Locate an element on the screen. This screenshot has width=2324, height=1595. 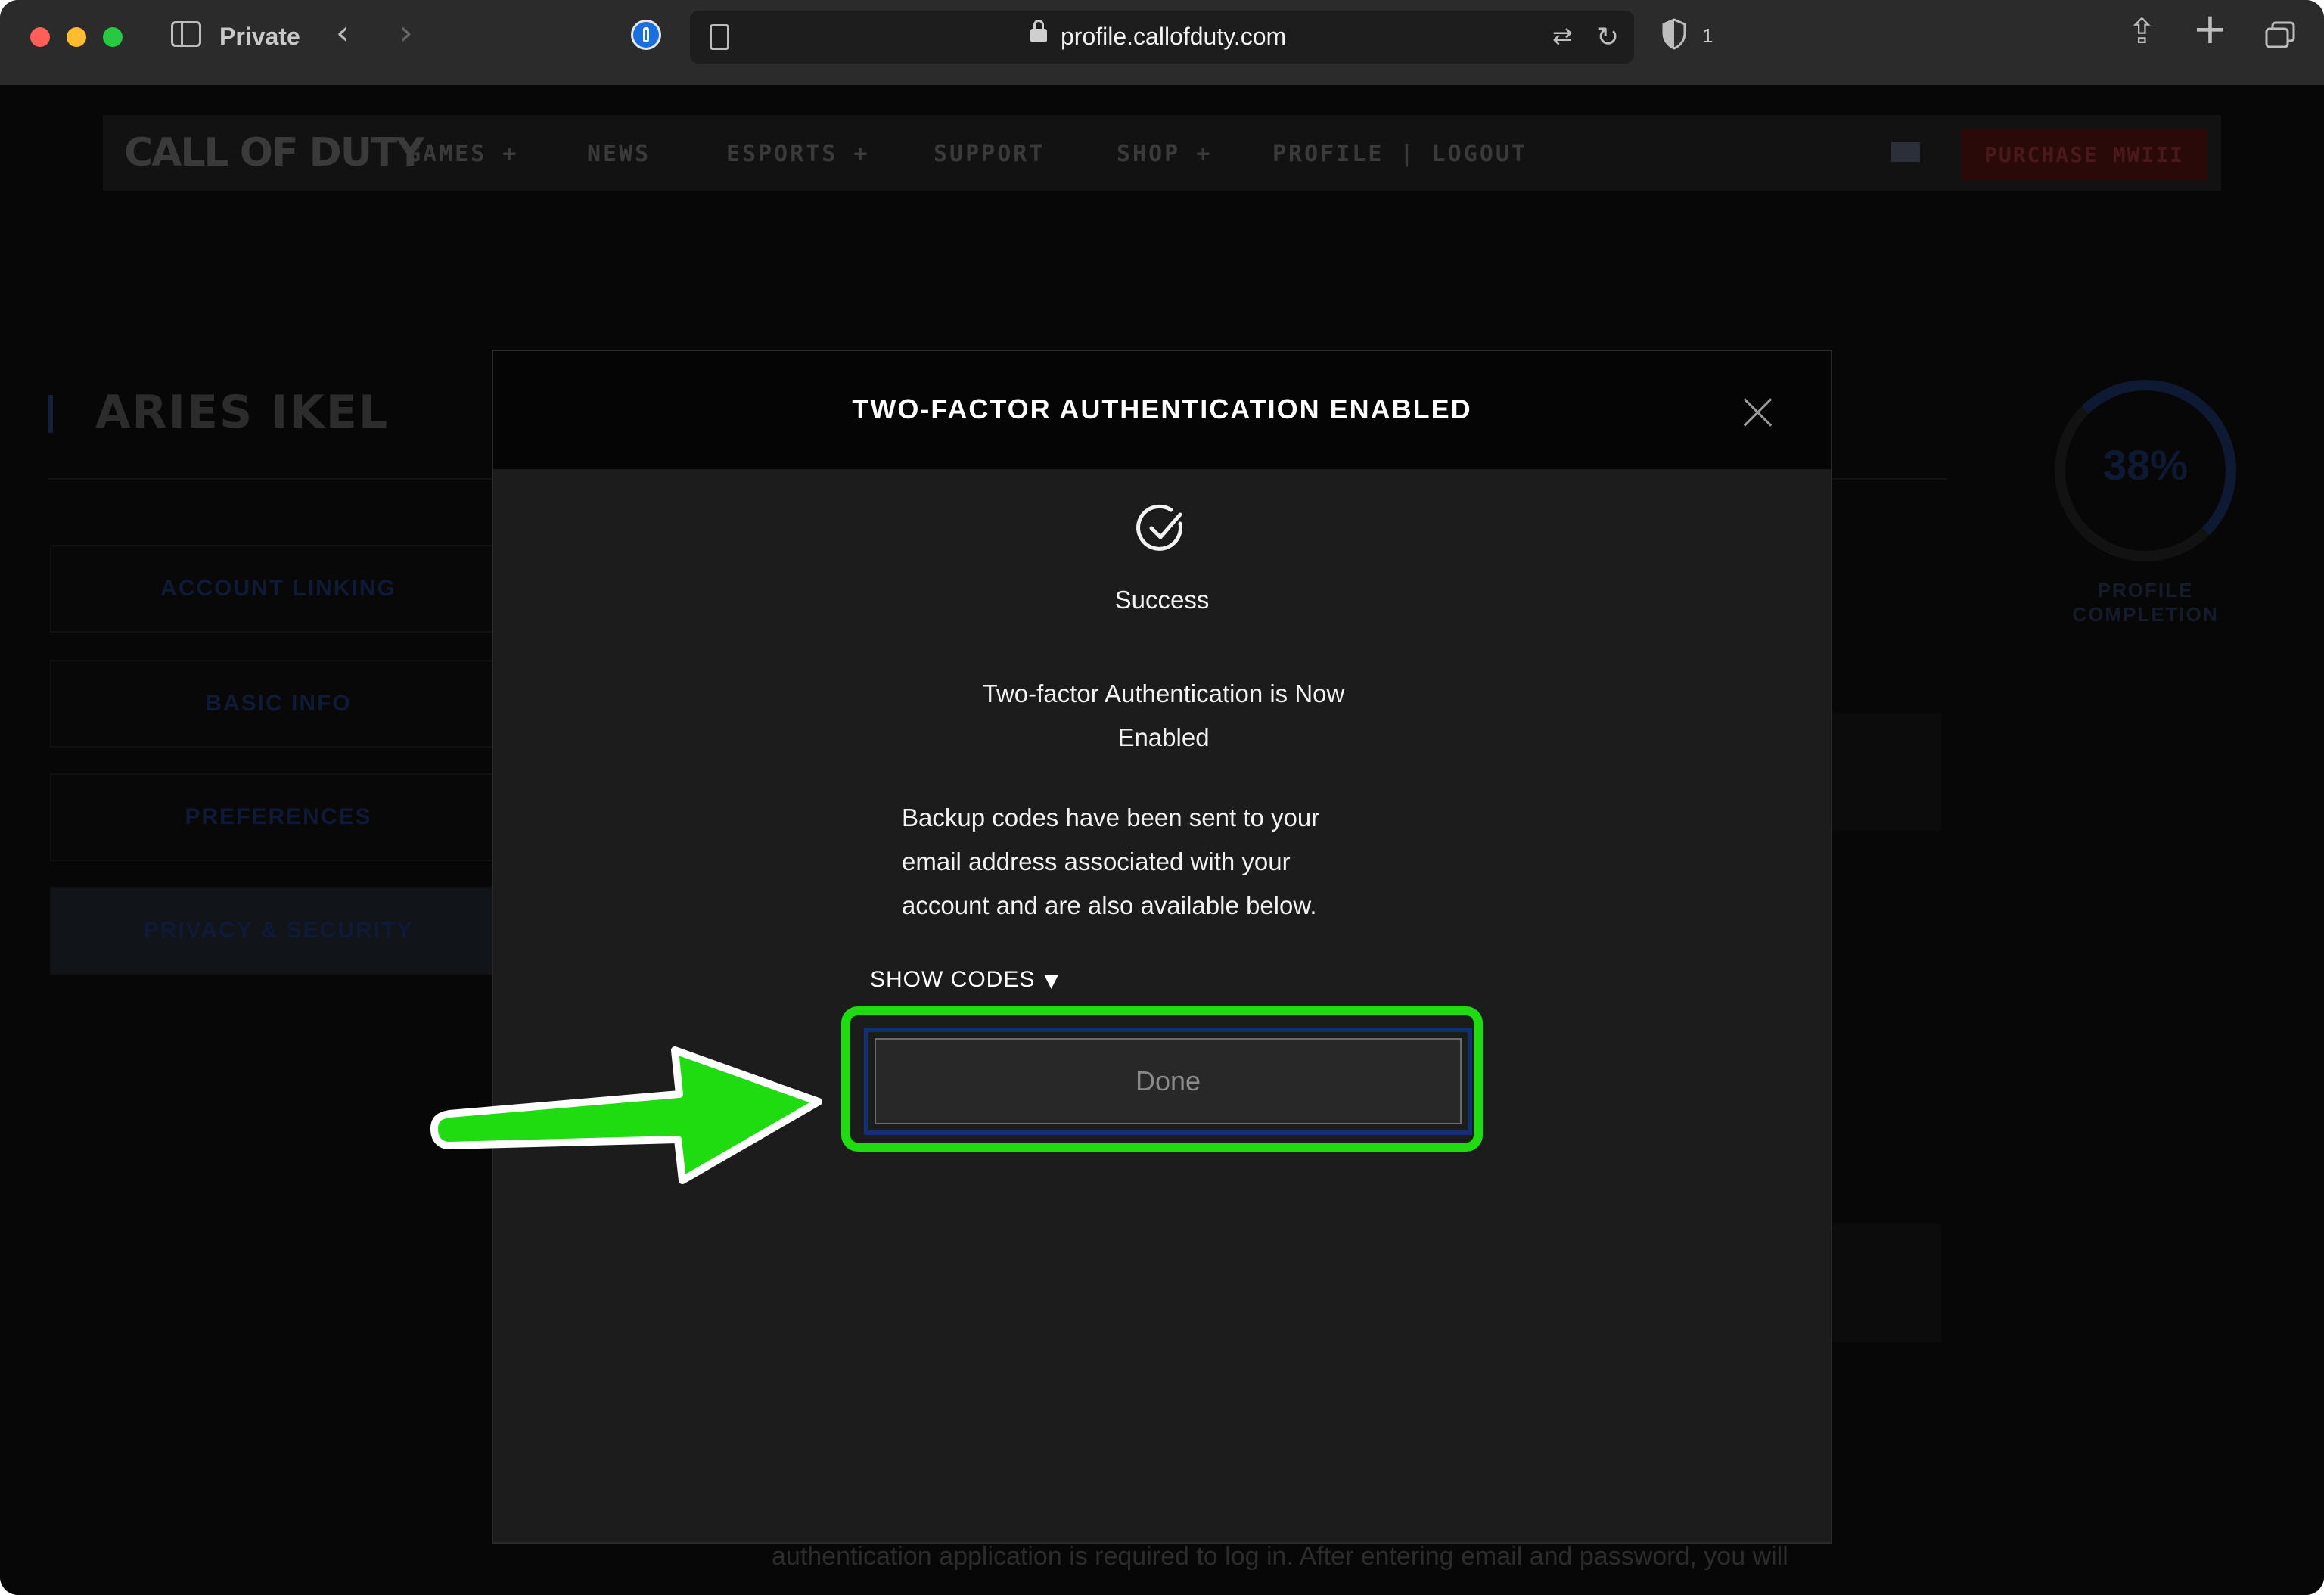
sidebar-item-basic-info: BASIC INFO is located at coordinates (278, 704).